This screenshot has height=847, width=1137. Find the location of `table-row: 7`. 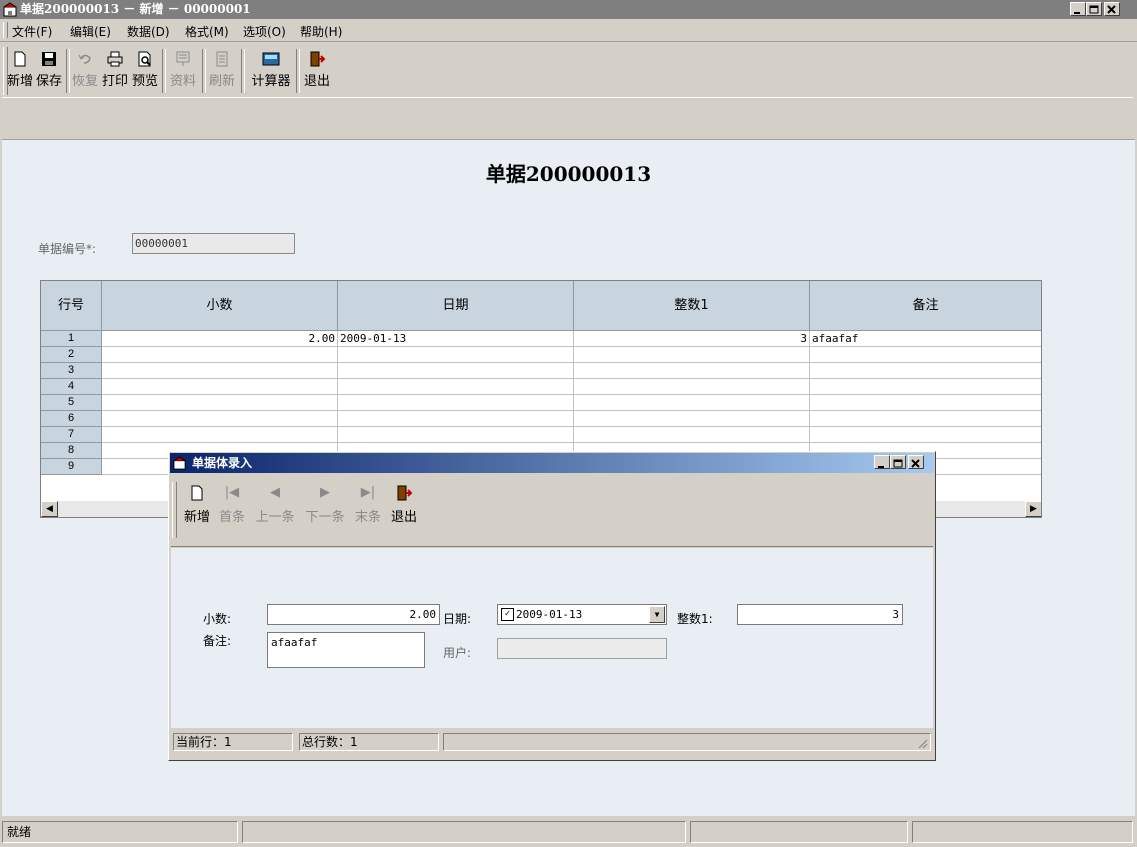

table-row: 7 is located at coordinates (541, 435).